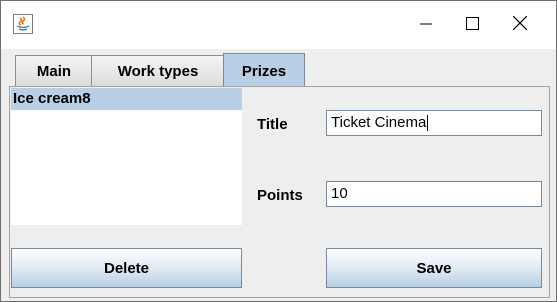  I want to click on delete-button: Delete, so click(126, 268).